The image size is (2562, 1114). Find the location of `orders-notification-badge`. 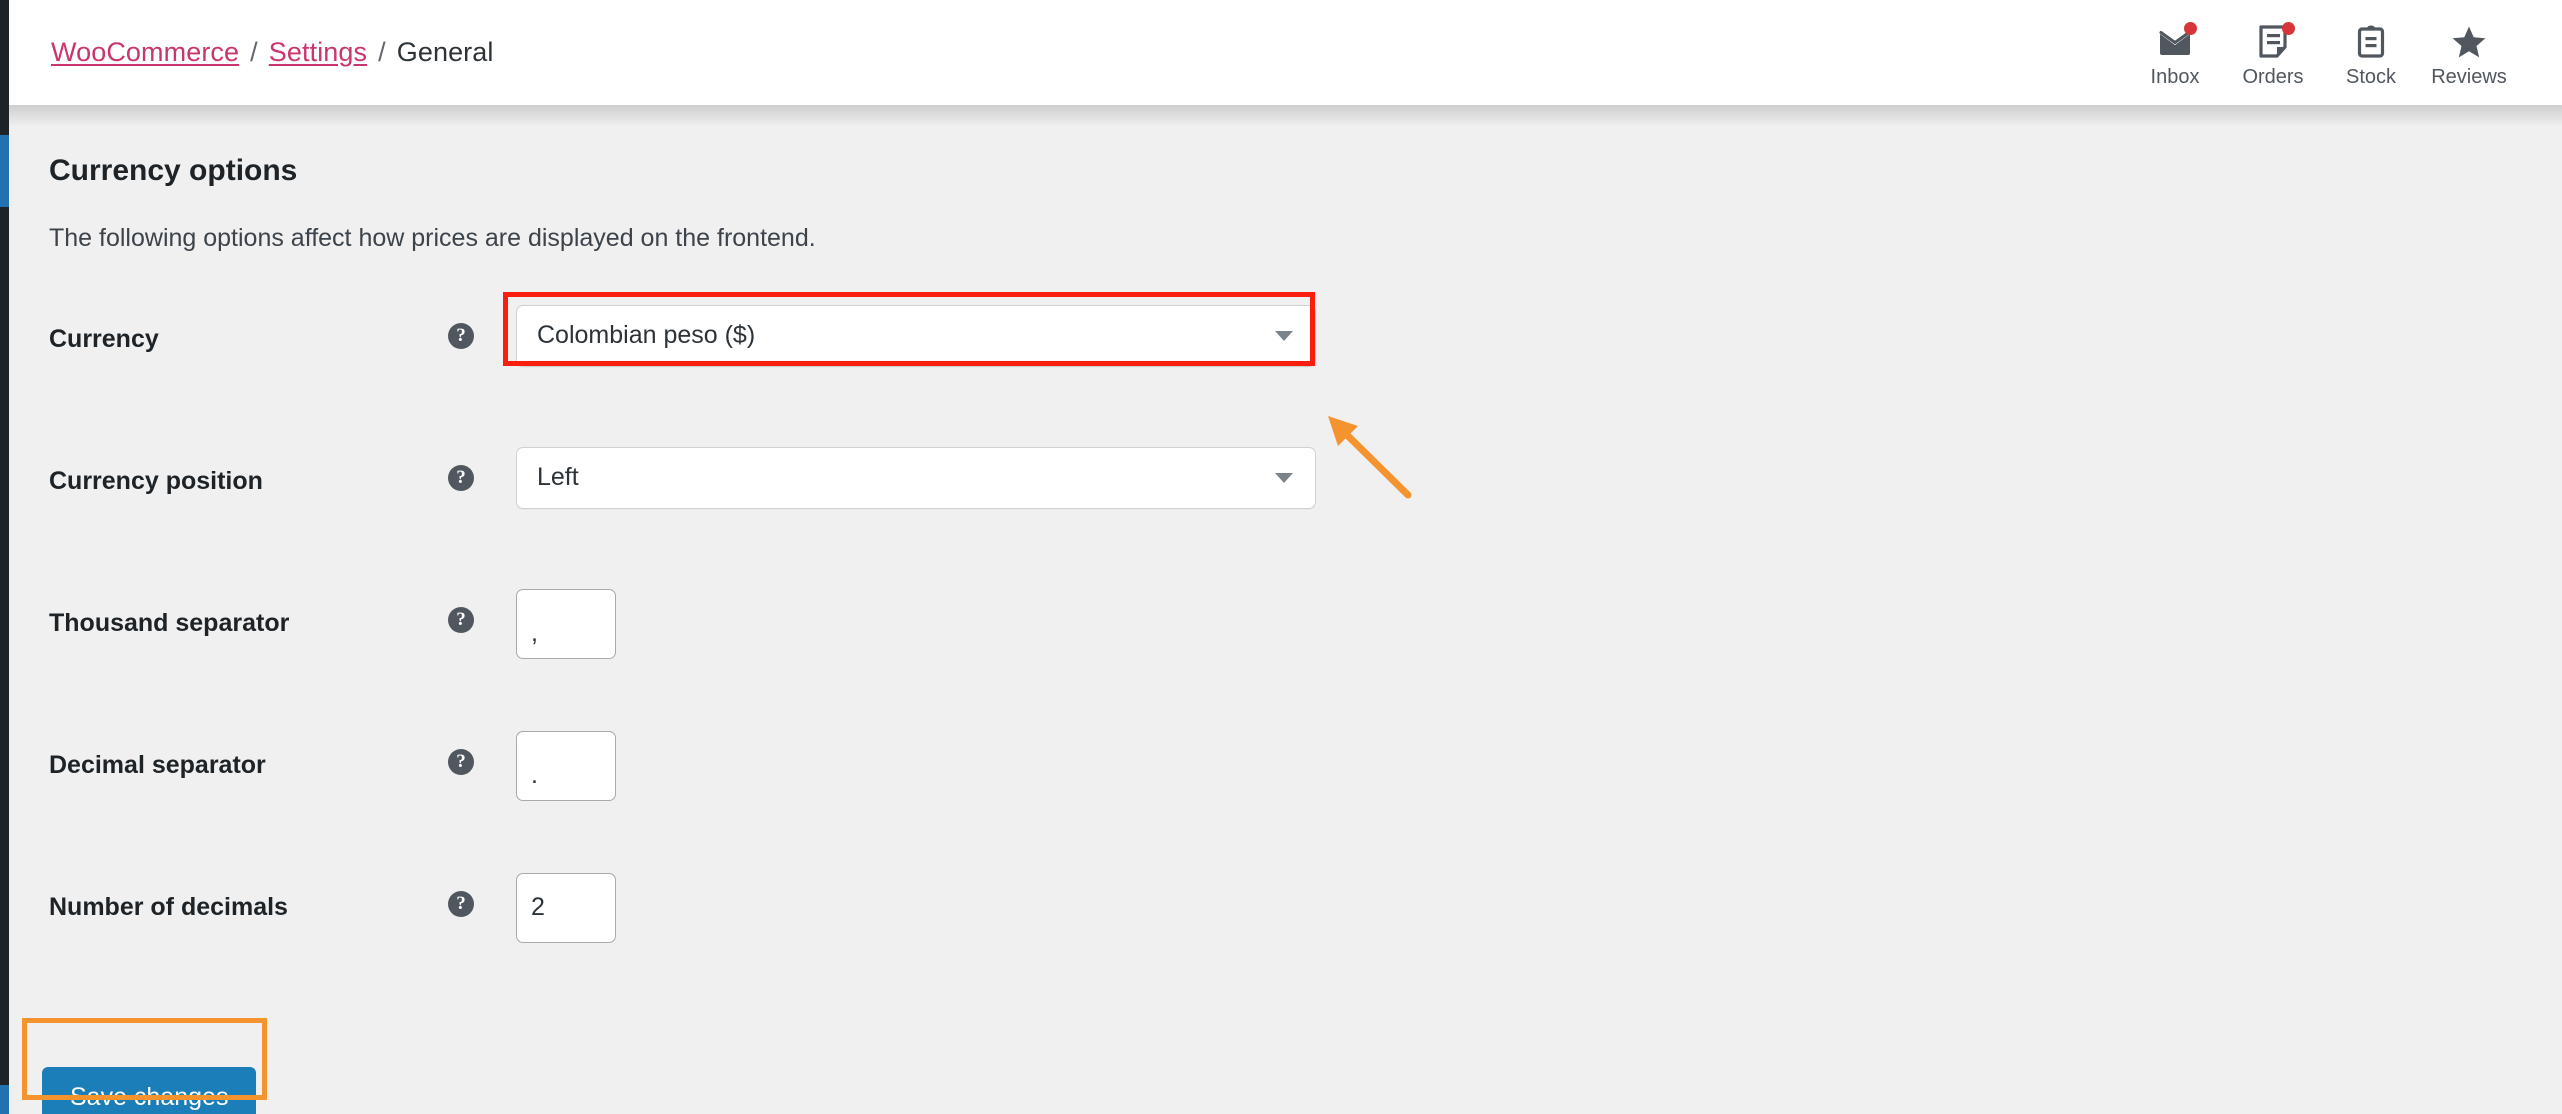

orders-notification-badge is located at coordinates (2288, 28).